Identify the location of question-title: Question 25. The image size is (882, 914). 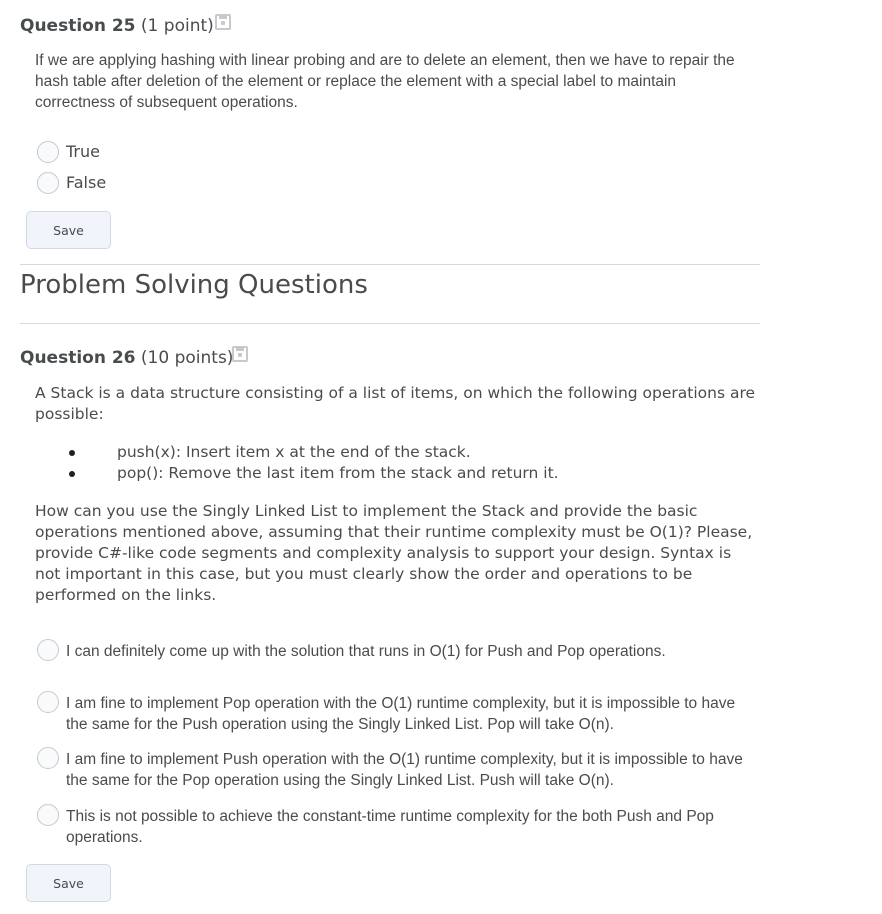
(78, 26).